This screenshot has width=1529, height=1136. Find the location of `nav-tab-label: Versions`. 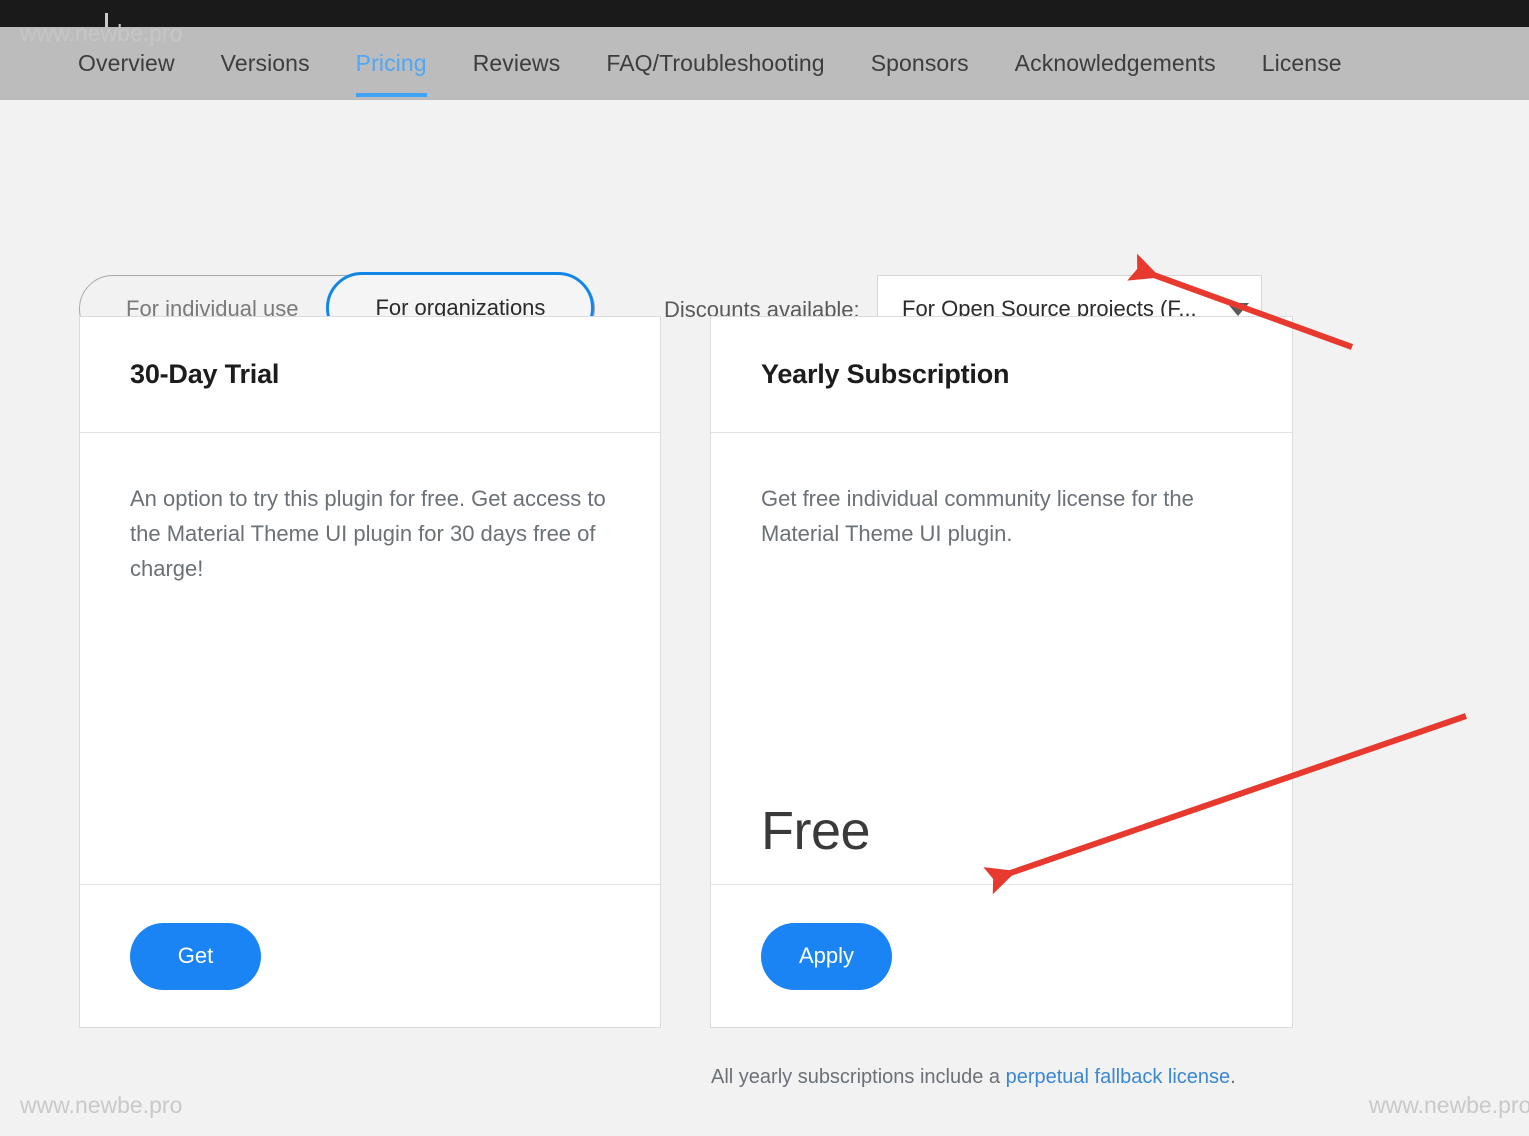

nav-tab-label: Versions is located at coordinates (265, 63).